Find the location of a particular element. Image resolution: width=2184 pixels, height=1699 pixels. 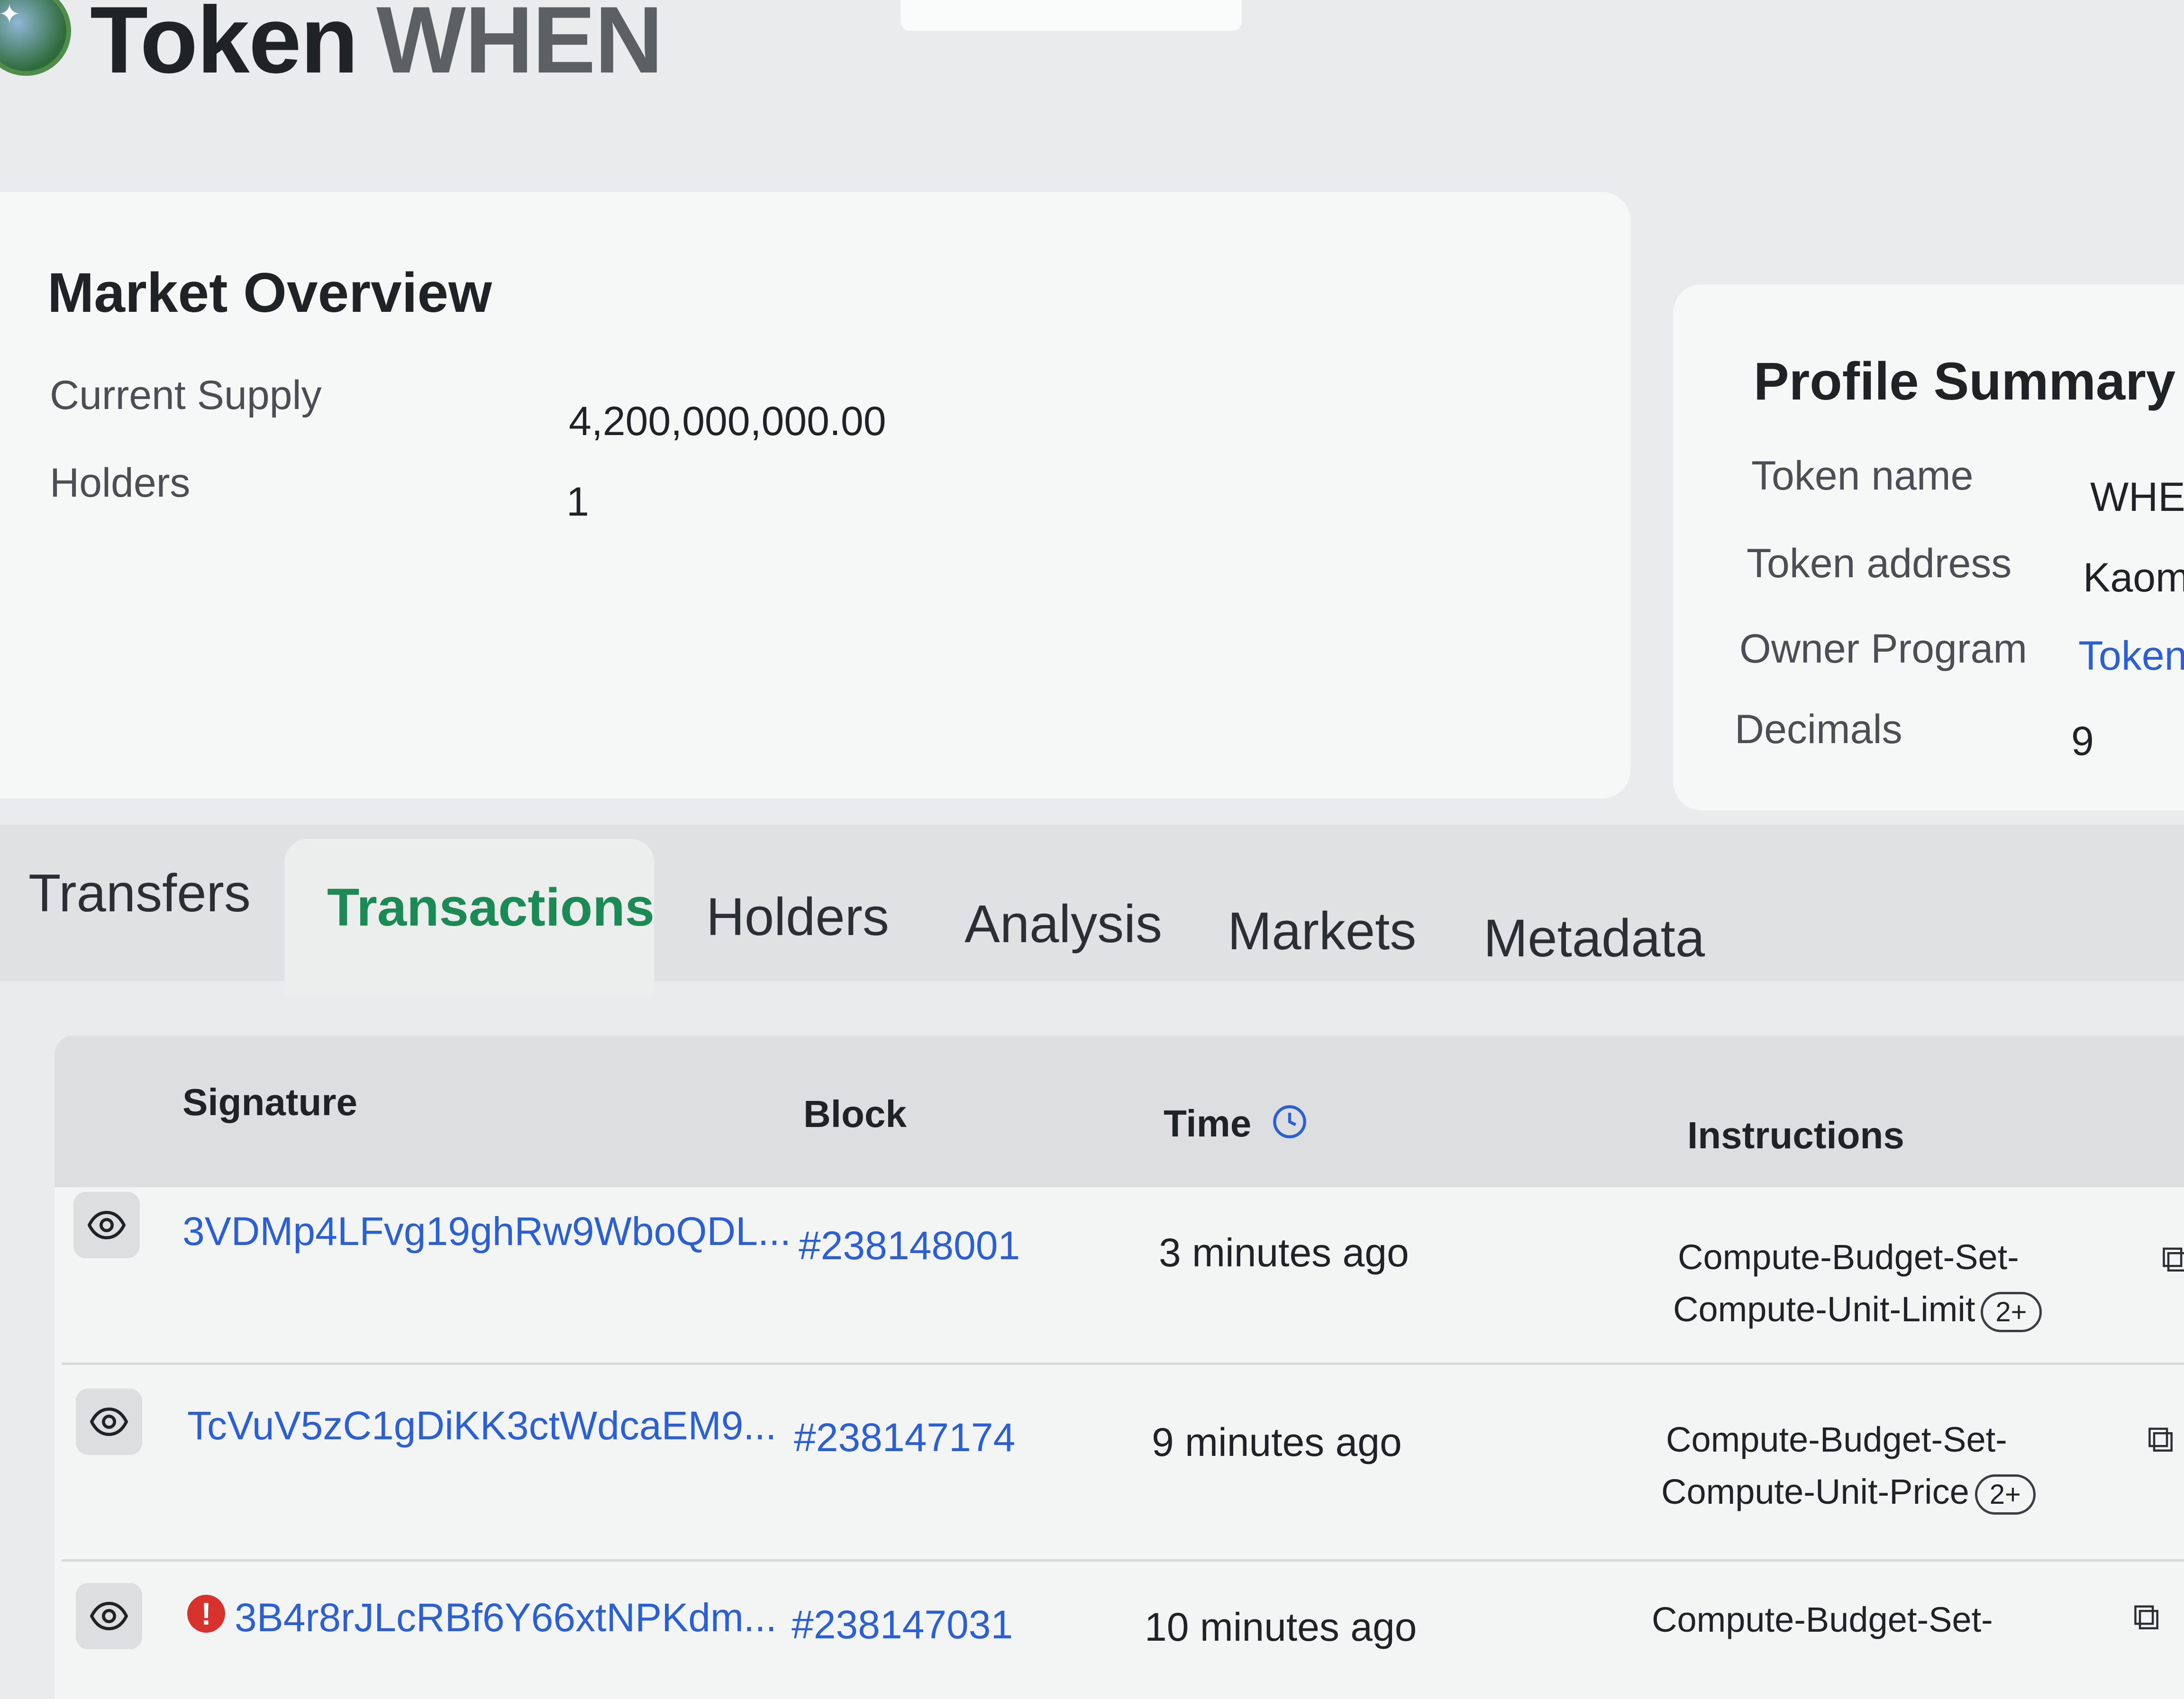

time-cell: 9 minutes ago is located at coordinates (1277, 1442).